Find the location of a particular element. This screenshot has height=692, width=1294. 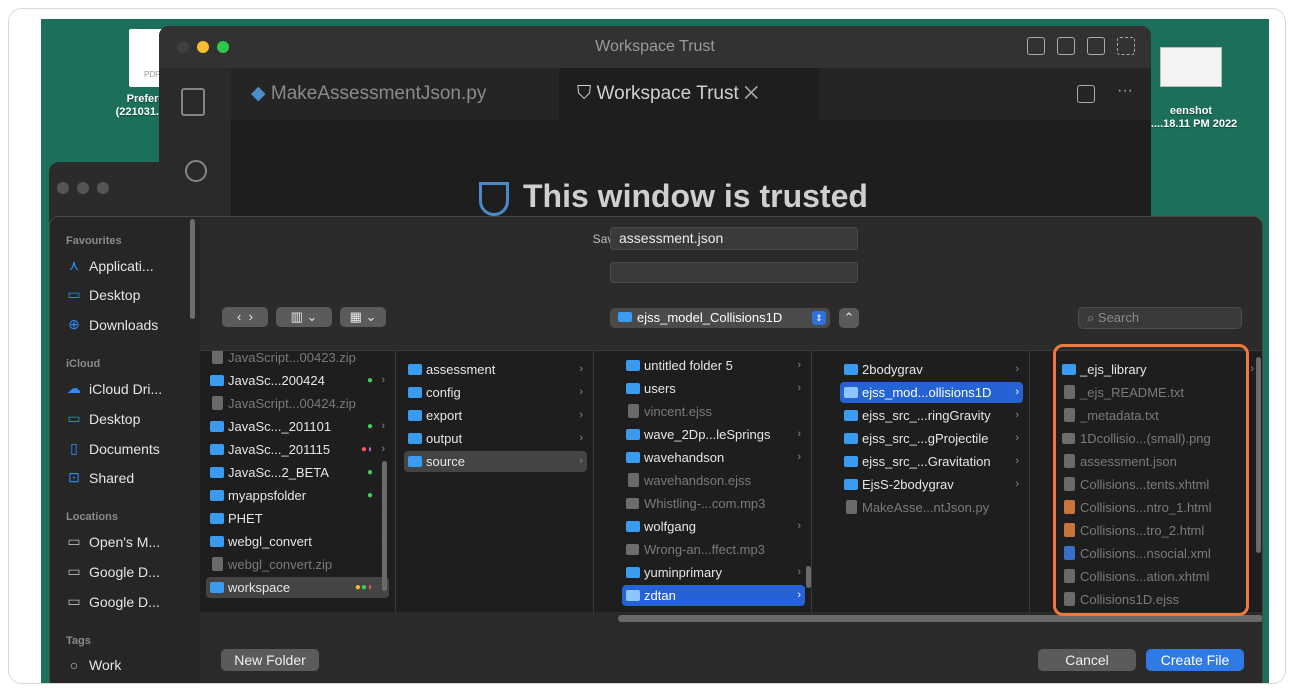

list-item: JavaScript...00424.zip is located at coordinates (297, 403).